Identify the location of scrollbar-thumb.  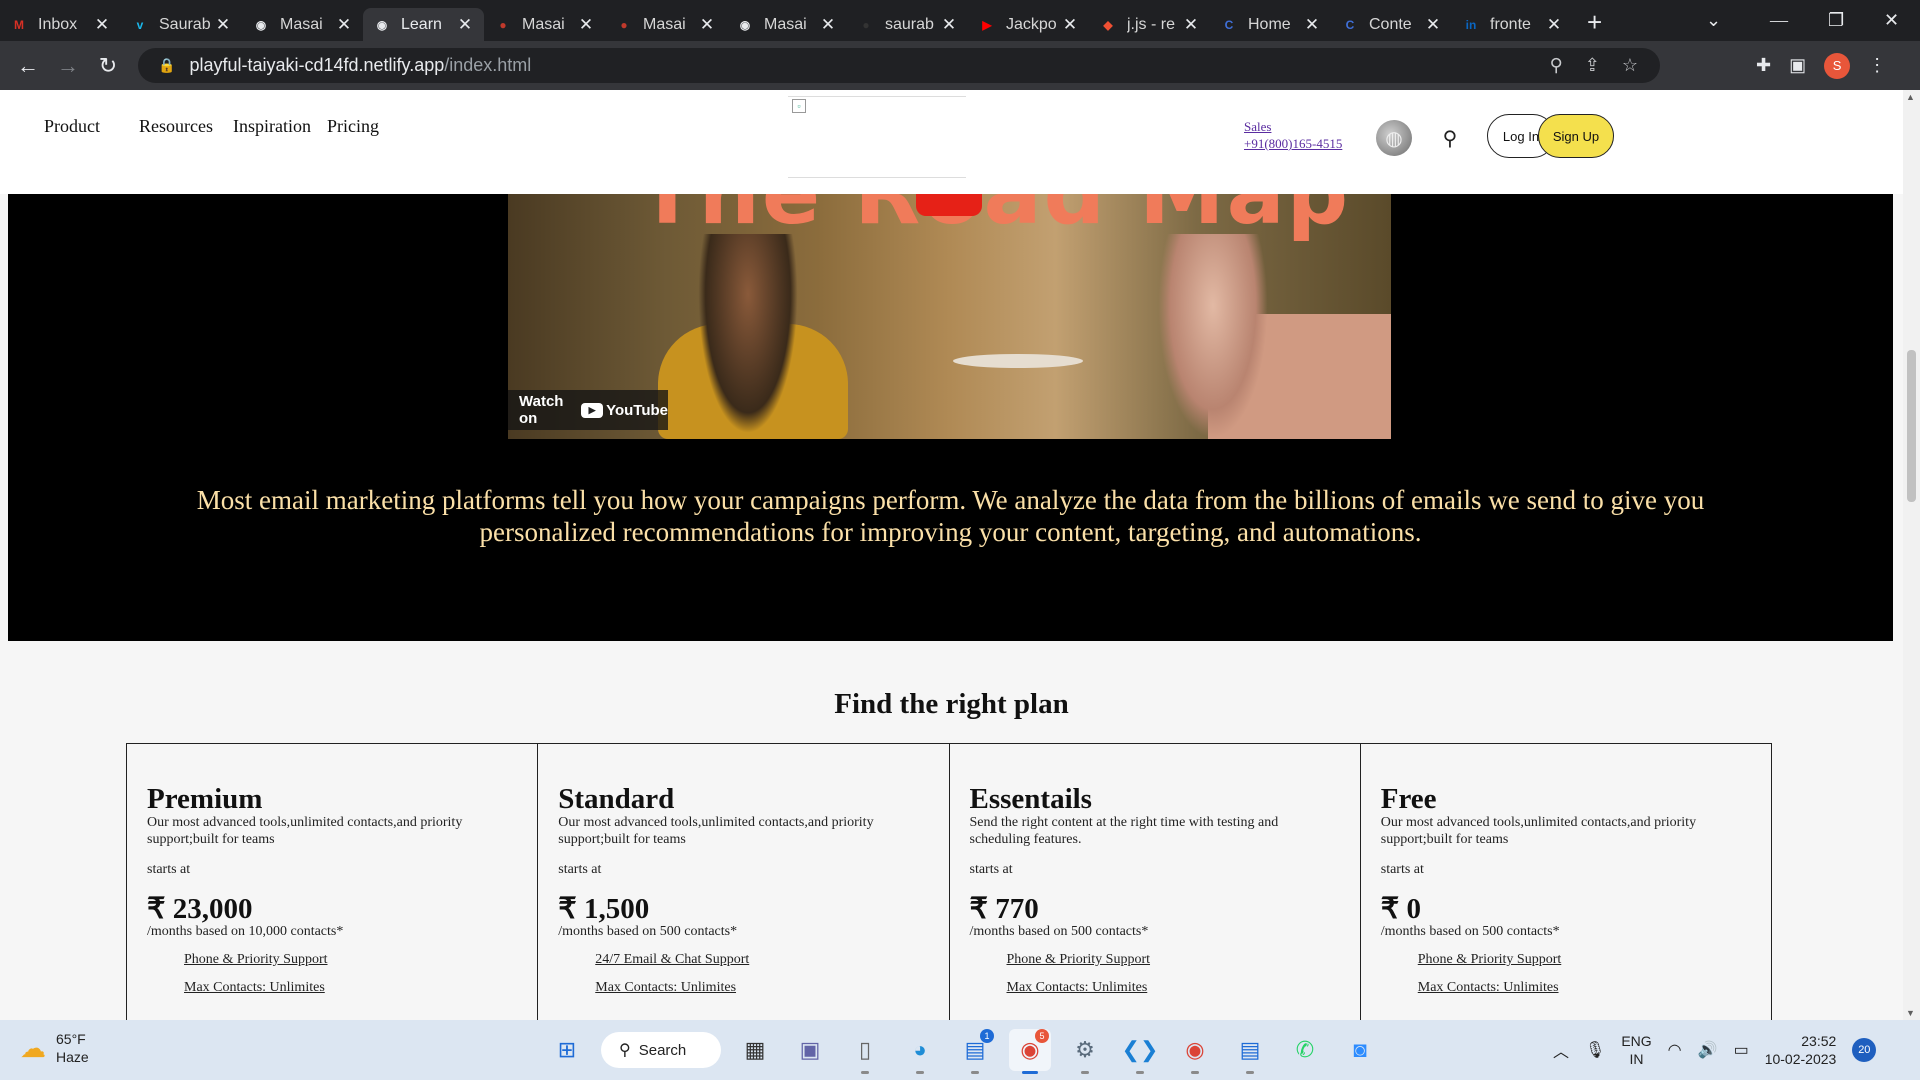
(1911, 426).